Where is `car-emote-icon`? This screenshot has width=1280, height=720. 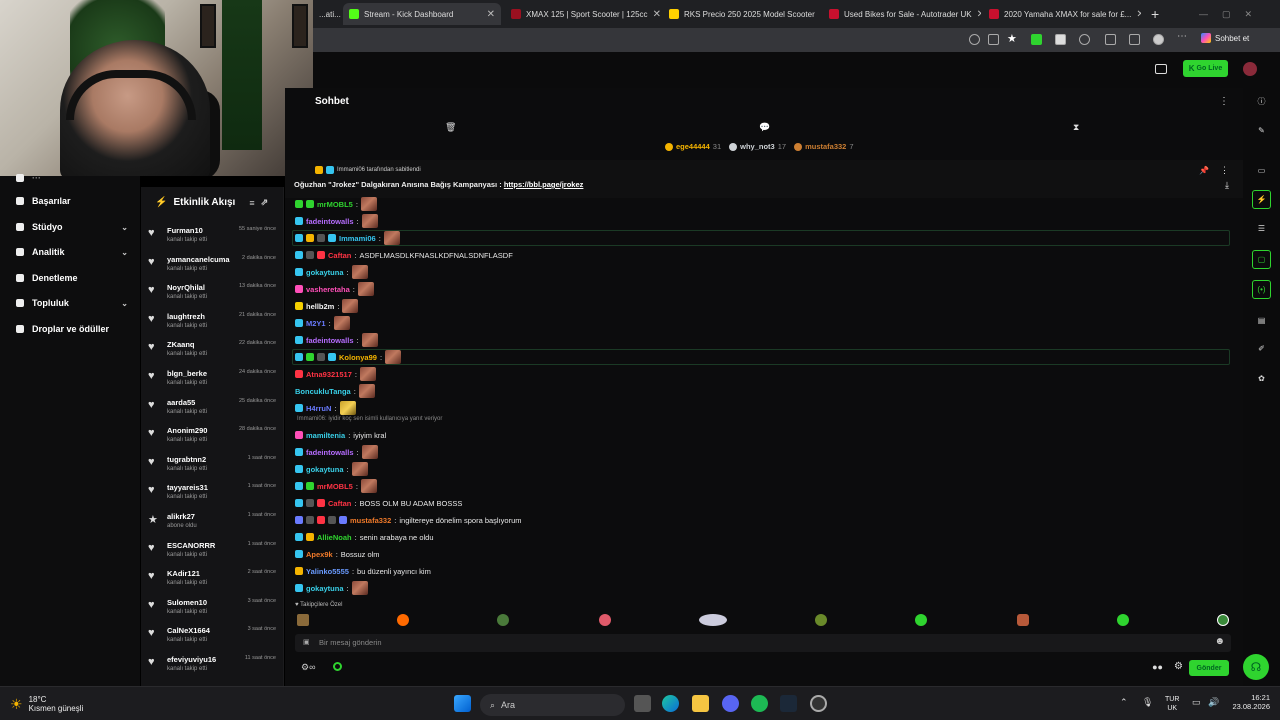 car-emote-icon is located at coordinates (713, 620).